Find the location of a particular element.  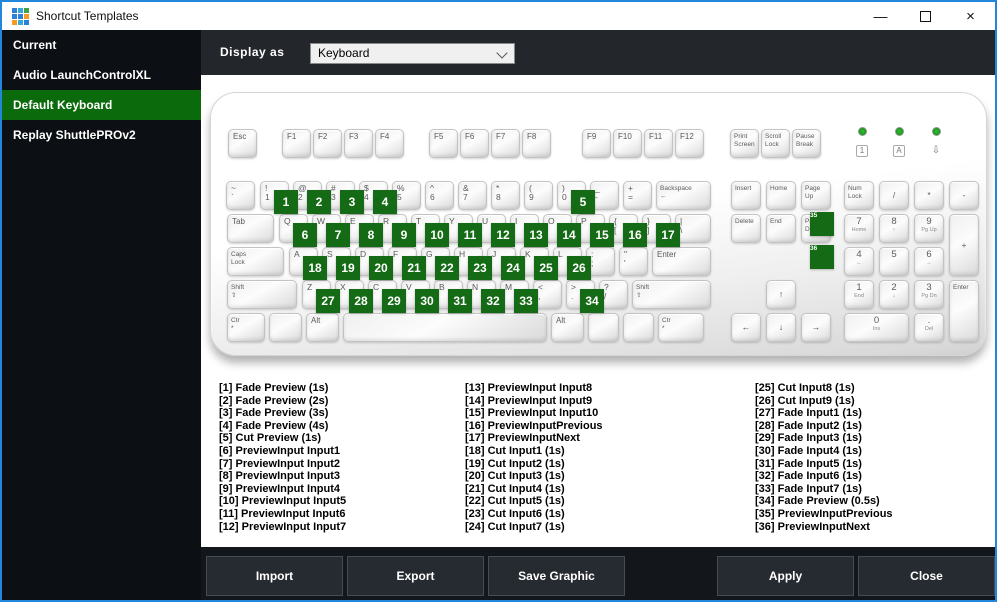

key-badge: 31 is located at coordinates (460, 301).